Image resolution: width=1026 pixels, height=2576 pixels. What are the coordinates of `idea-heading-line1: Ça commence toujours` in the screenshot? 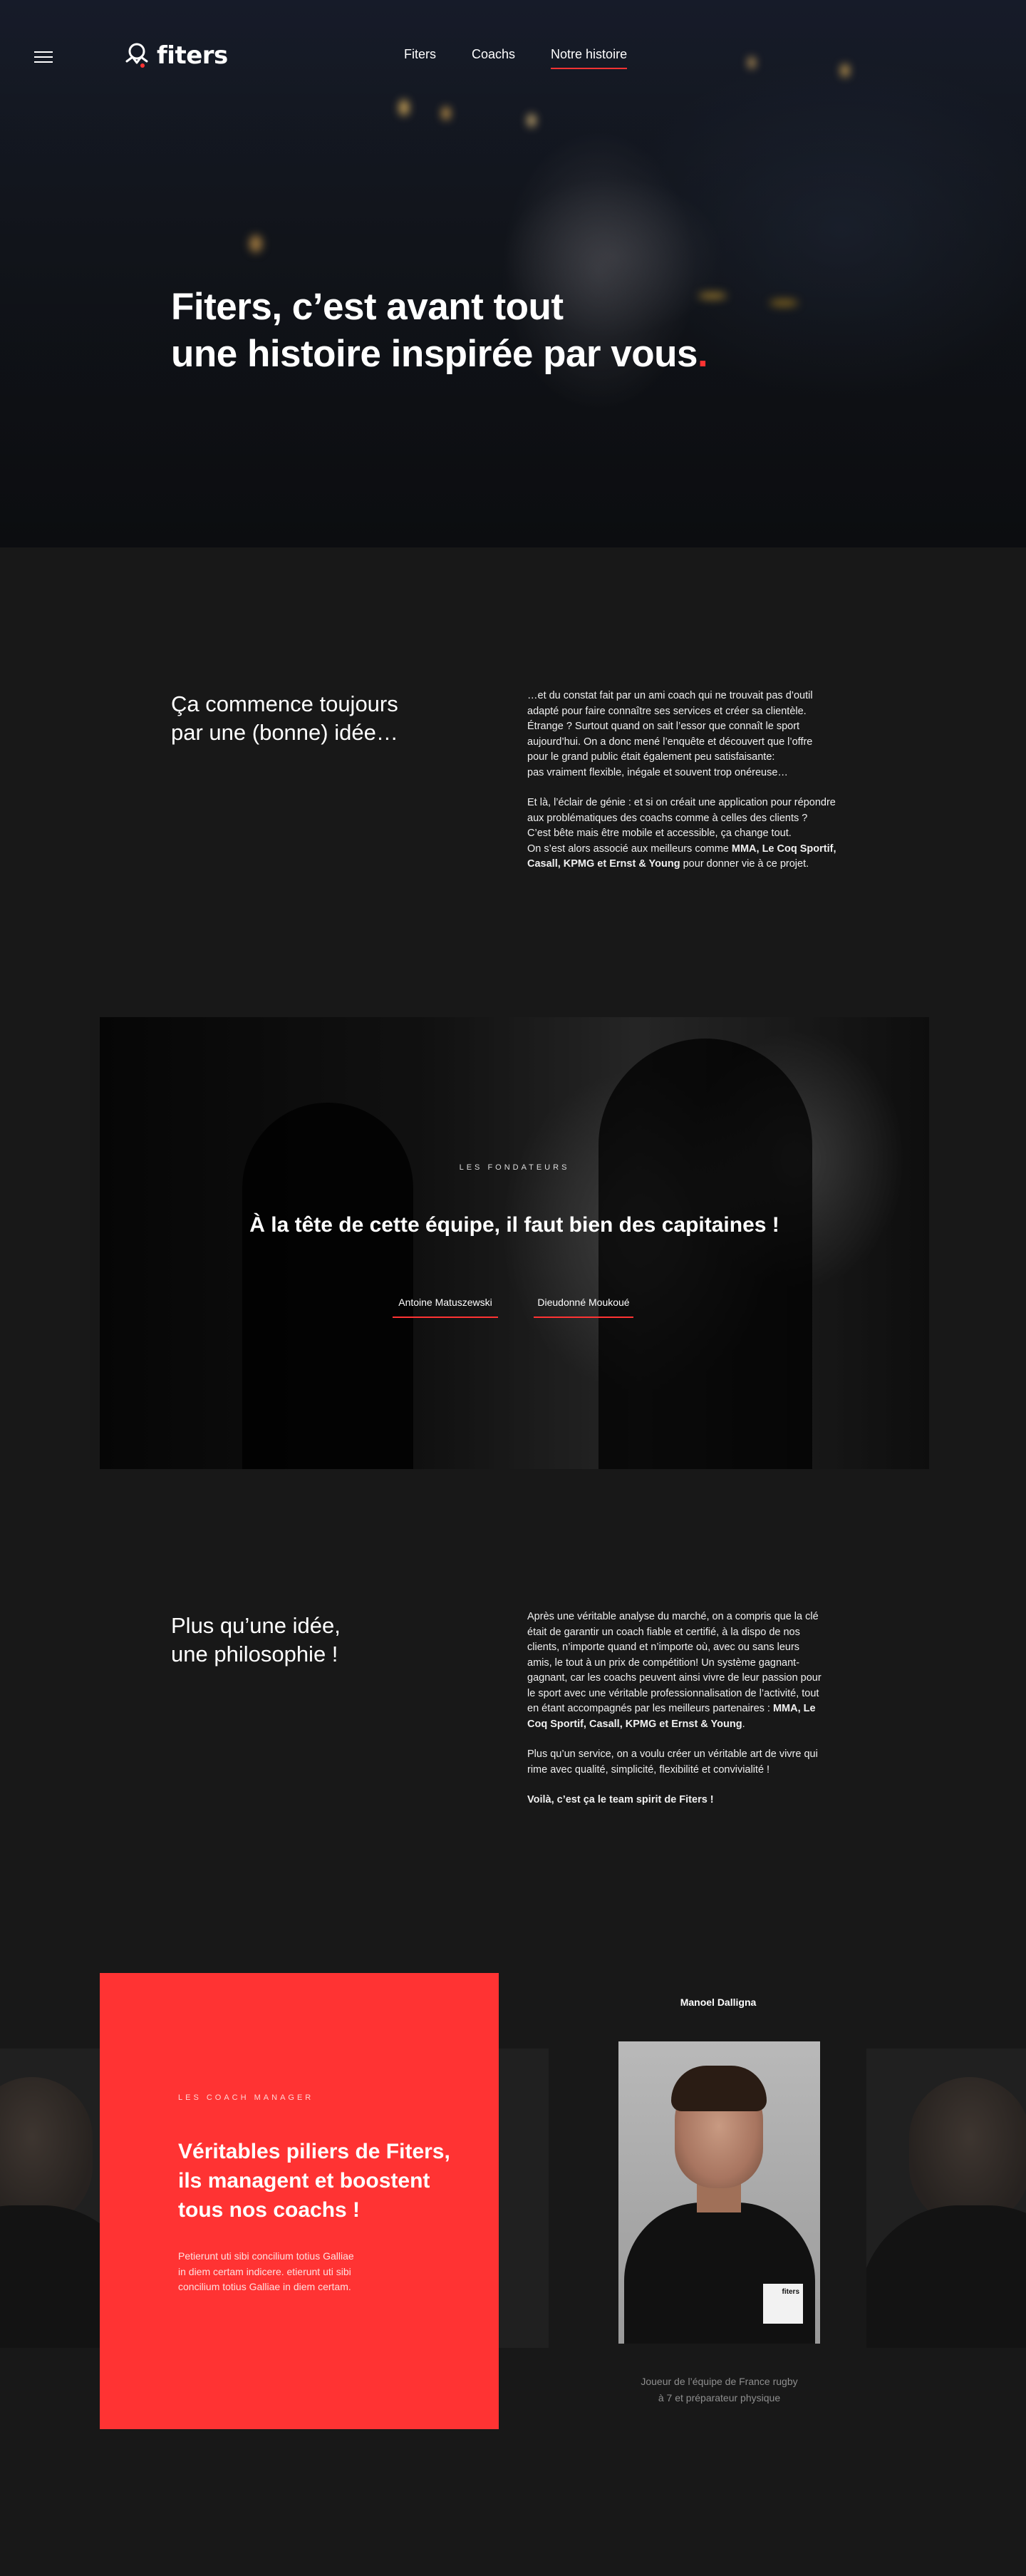 It's located at (284, 703).